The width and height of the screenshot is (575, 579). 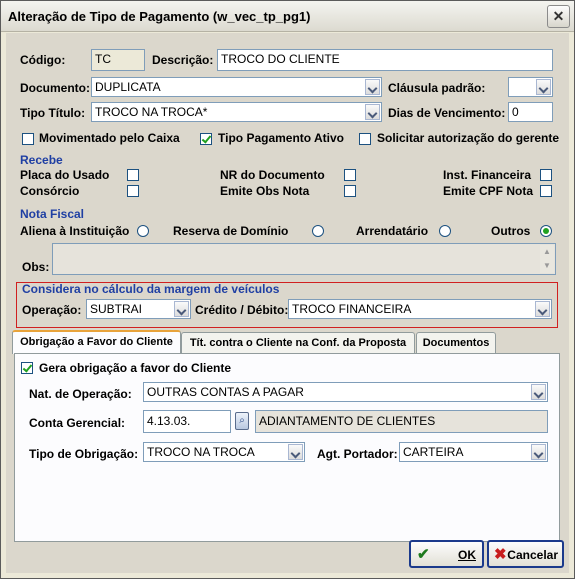 I want to click on documento-value: DUPLICATA, so click(x=128, y=87).